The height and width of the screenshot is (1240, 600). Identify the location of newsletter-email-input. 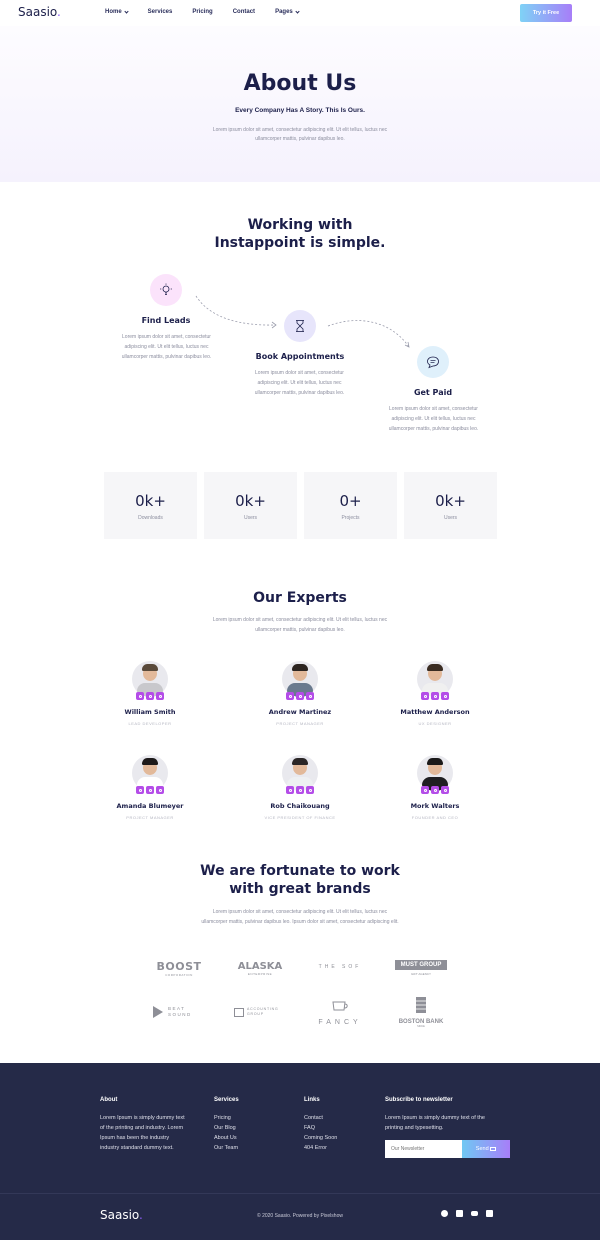
(423, 1149).